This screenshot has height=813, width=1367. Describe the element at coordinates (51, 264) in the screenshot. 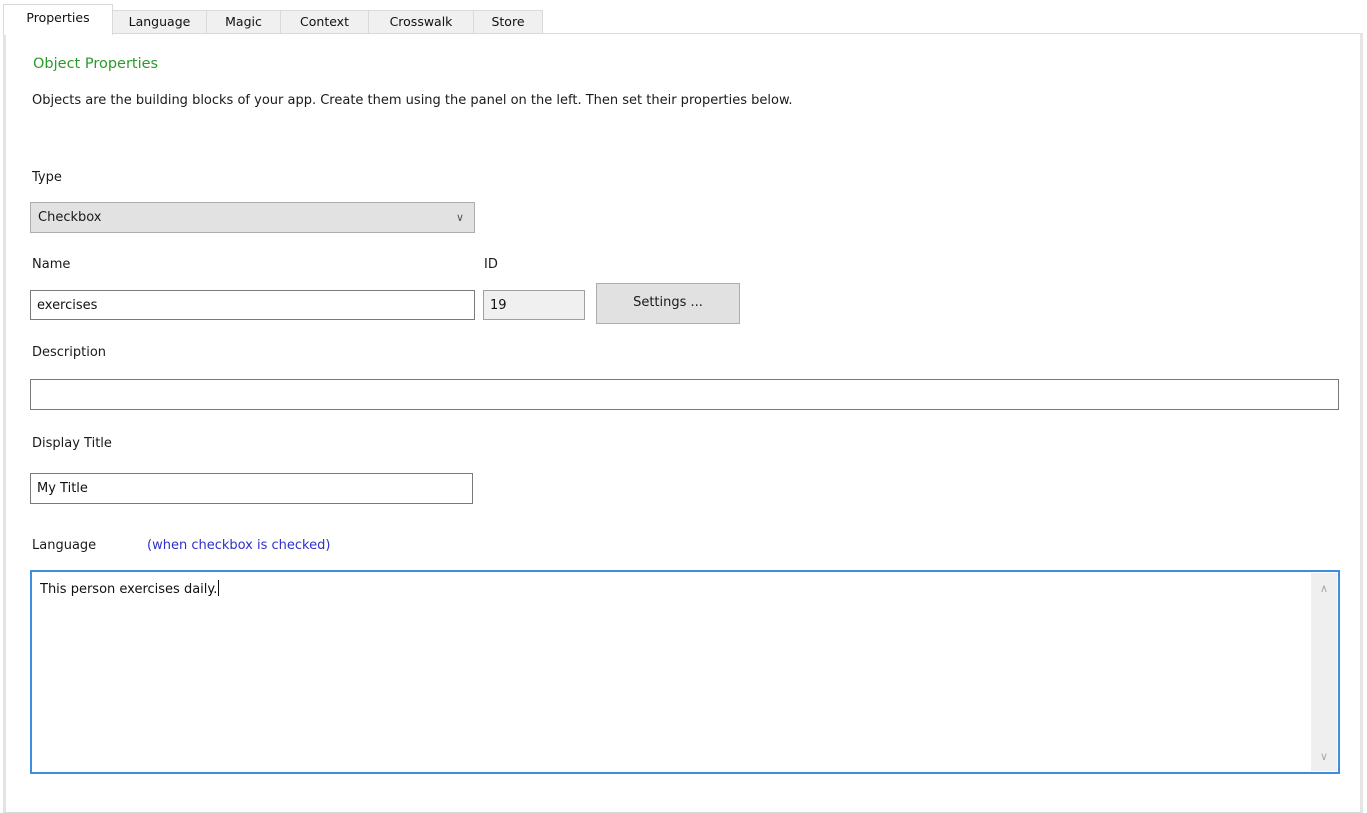

I see `name-label: Name` at that location.